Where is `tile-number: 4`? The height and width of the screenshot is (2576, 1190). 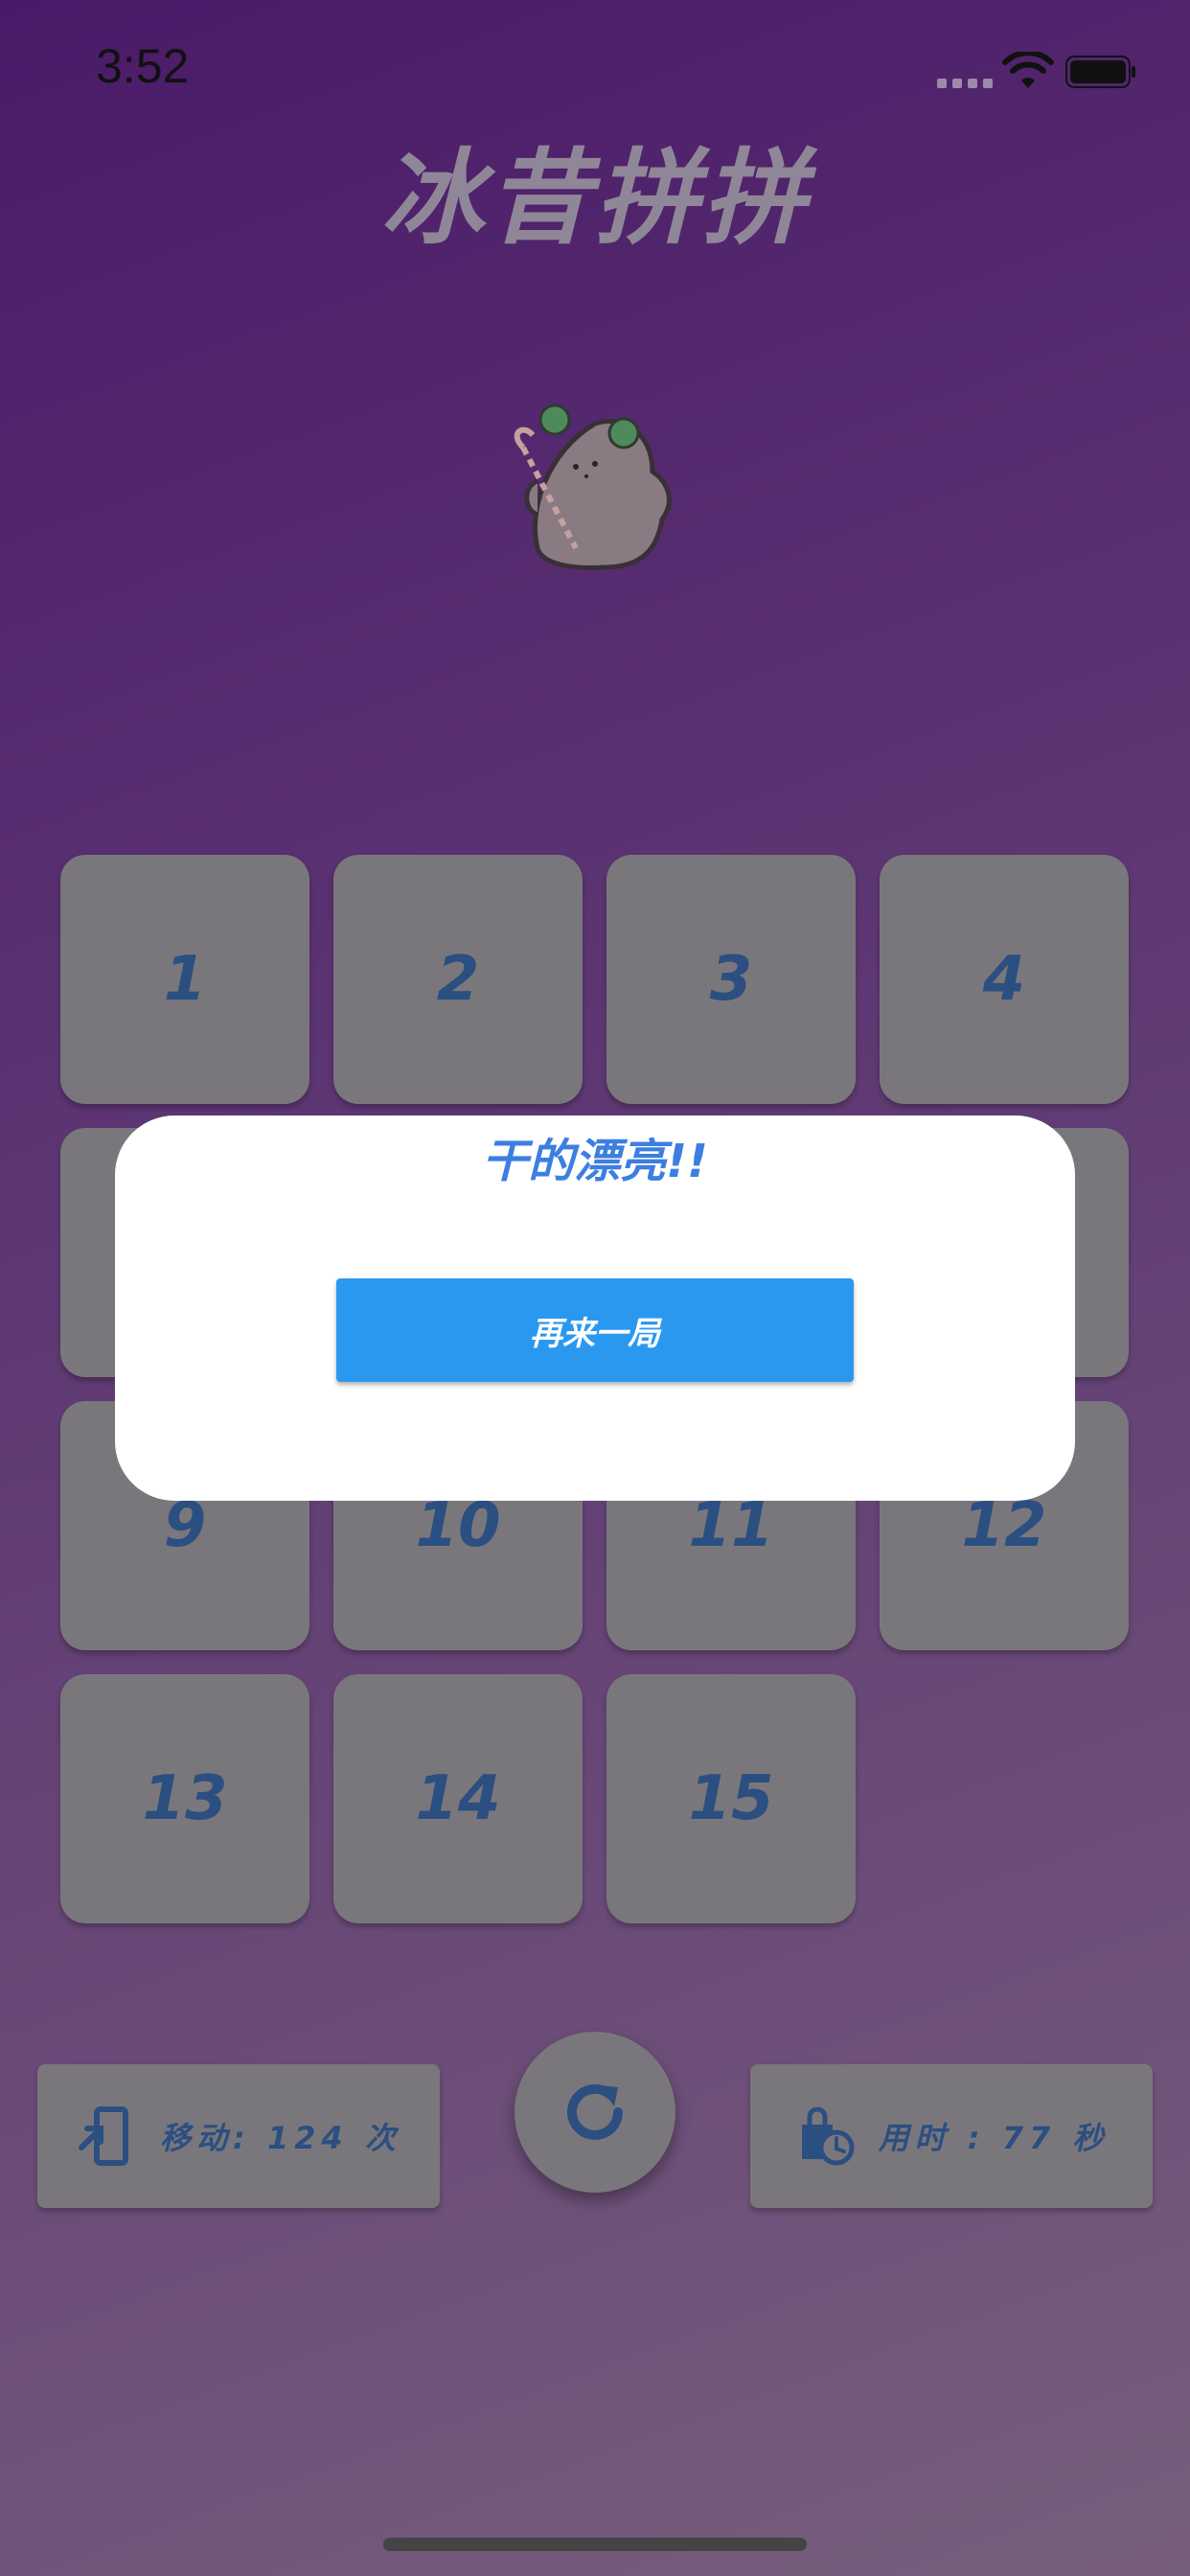 tile-number: 4 is located at coordinates (1004, 979).